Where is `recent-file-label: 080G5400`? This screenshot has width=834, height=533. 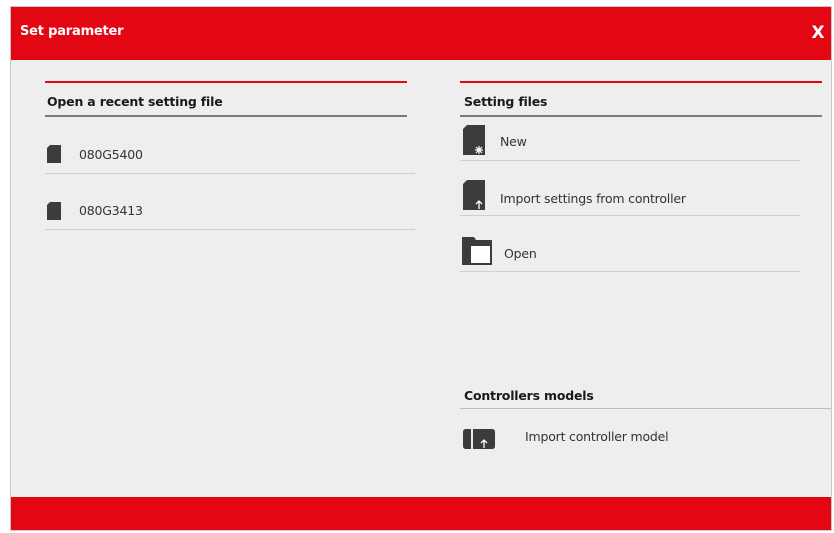 recent-file-label: 080G5400 is located at coordinates (111, 154).